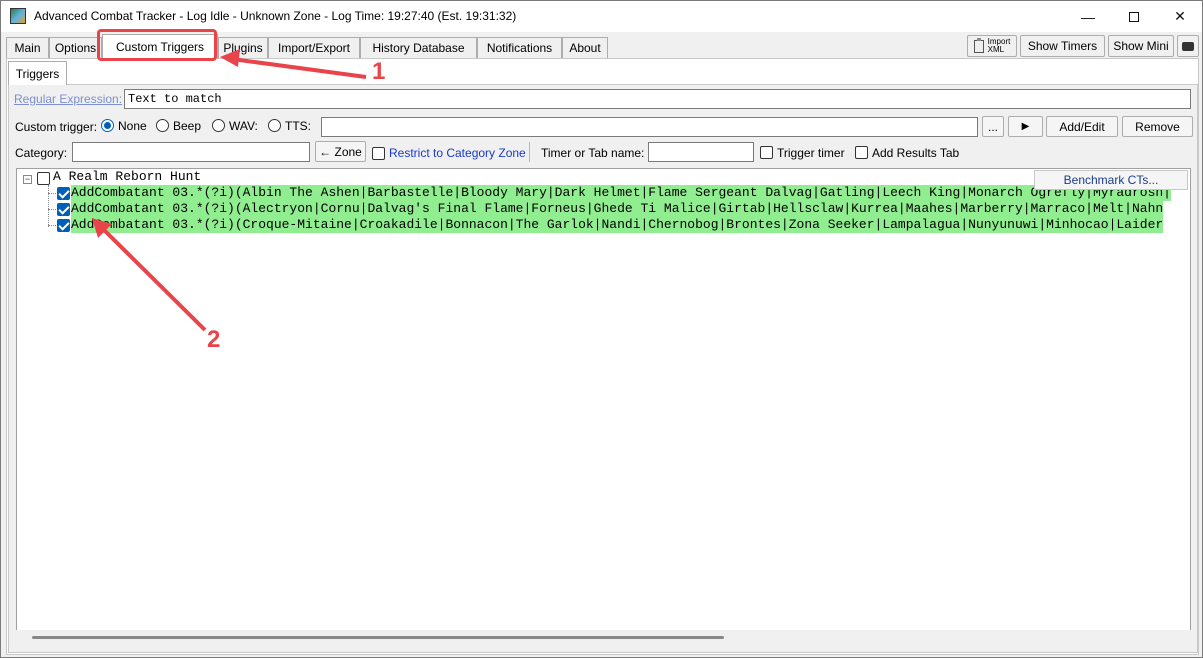 The width and height of the screenshot is (1203, 658). Describe the element at coordinates (340, 151) in the screenshot. I see `zone-button: ← Zone` at that location.